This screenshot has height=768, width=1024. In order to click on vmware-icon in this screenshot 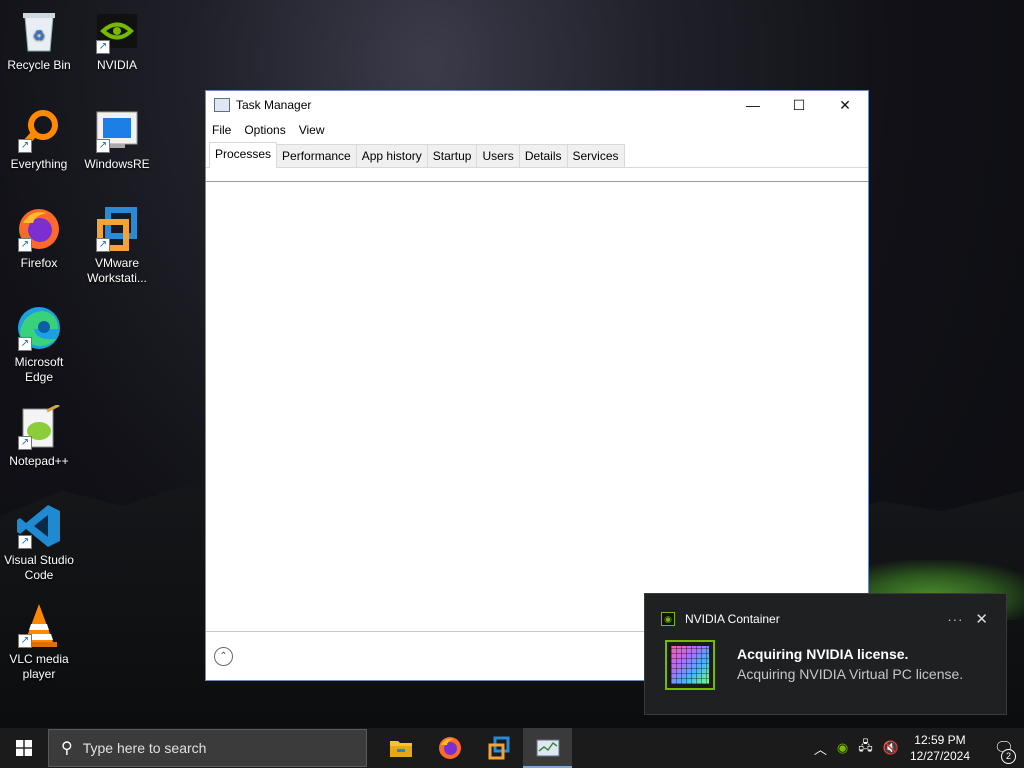, I will do `click(498, 748)`.